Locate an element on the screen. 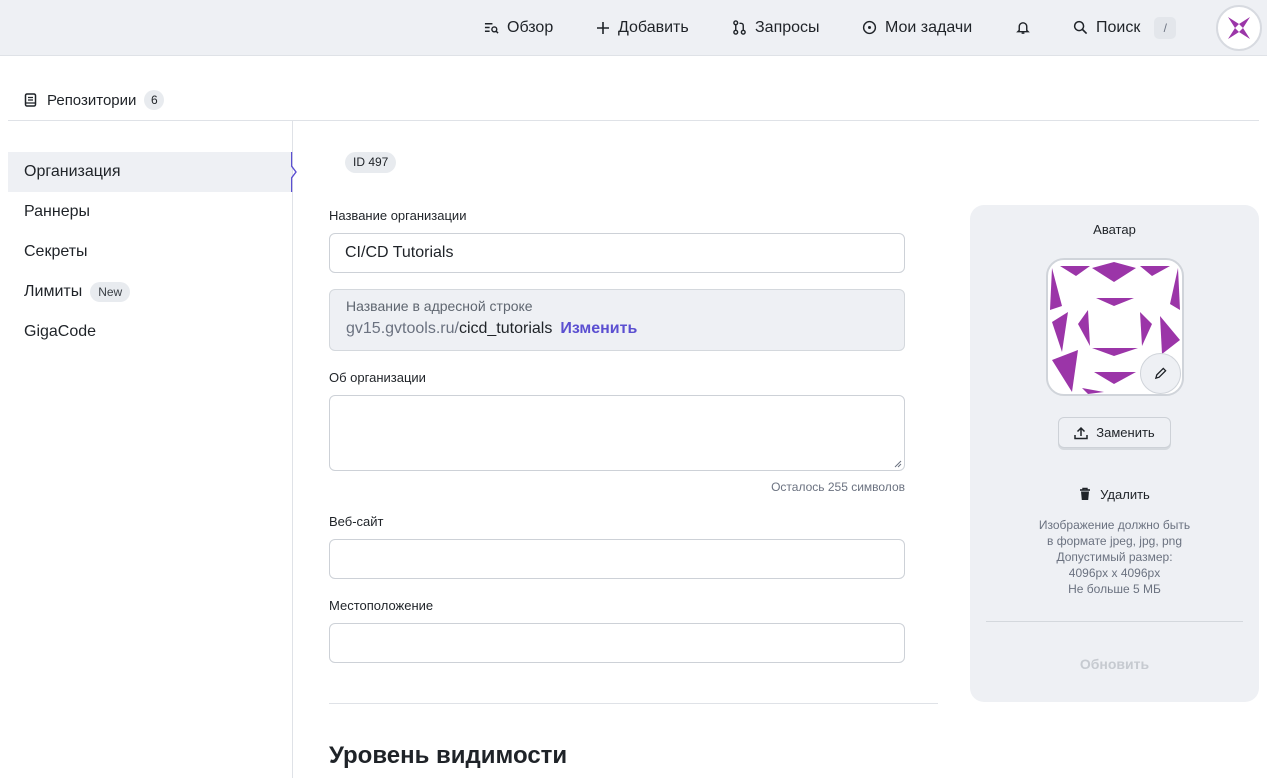 The height and width of the screenshot is (778, 1267). nav-add: Добавить is located at coordinates (642, 27).